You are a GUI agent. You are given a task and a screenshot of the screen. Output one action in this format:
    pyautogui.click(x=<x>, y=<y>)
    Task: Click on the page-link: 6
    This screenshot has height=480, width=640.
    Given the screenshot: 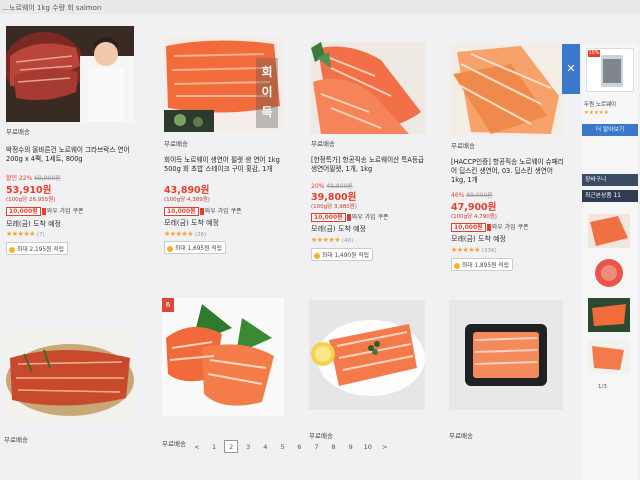 What is the action you would take?
    pyautogui.click(x=299, y=447)
    